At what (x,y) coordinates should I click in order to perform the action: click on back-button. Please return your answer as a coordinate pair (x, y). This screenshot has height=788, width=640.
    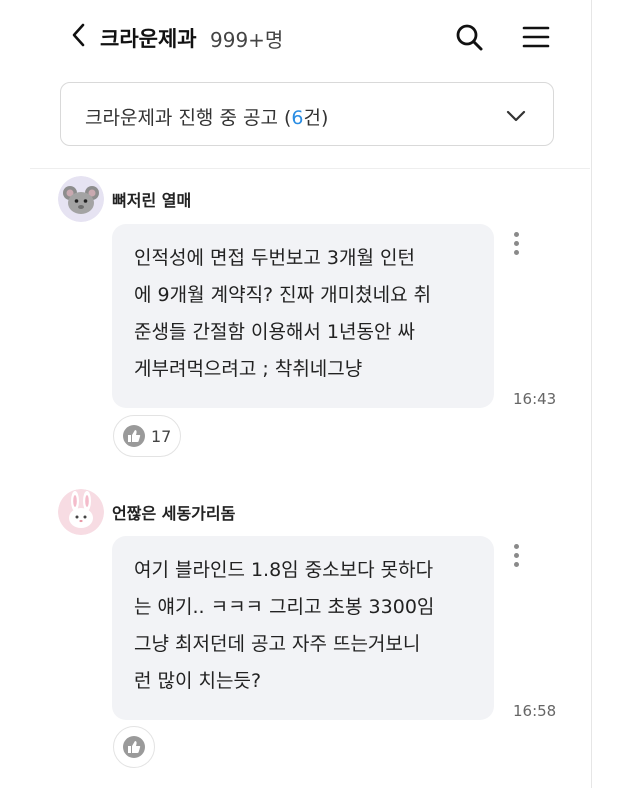
    Looking at the image, I should click on (79, 35).